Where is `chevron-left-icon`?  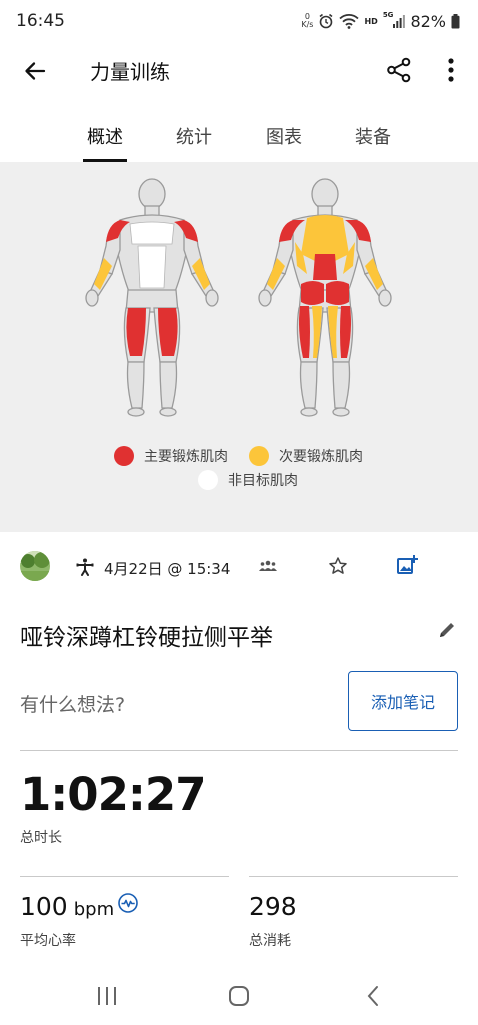
chevron-left-icon is located at coordinates (372, 996).